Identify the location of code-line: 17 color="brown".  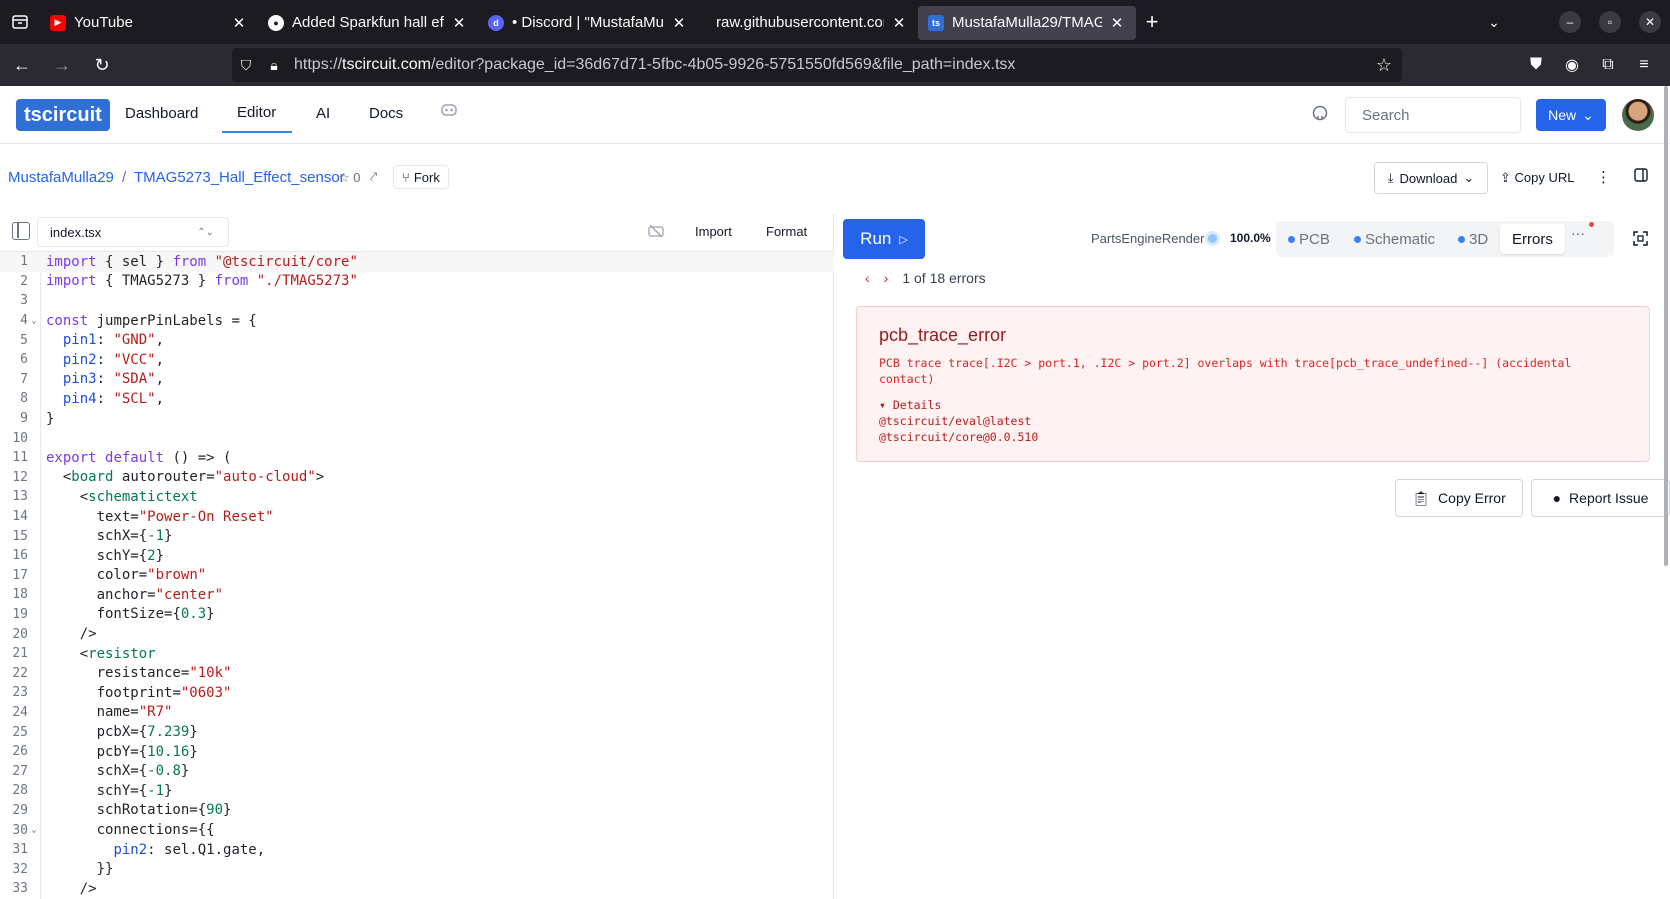
(417, 576).